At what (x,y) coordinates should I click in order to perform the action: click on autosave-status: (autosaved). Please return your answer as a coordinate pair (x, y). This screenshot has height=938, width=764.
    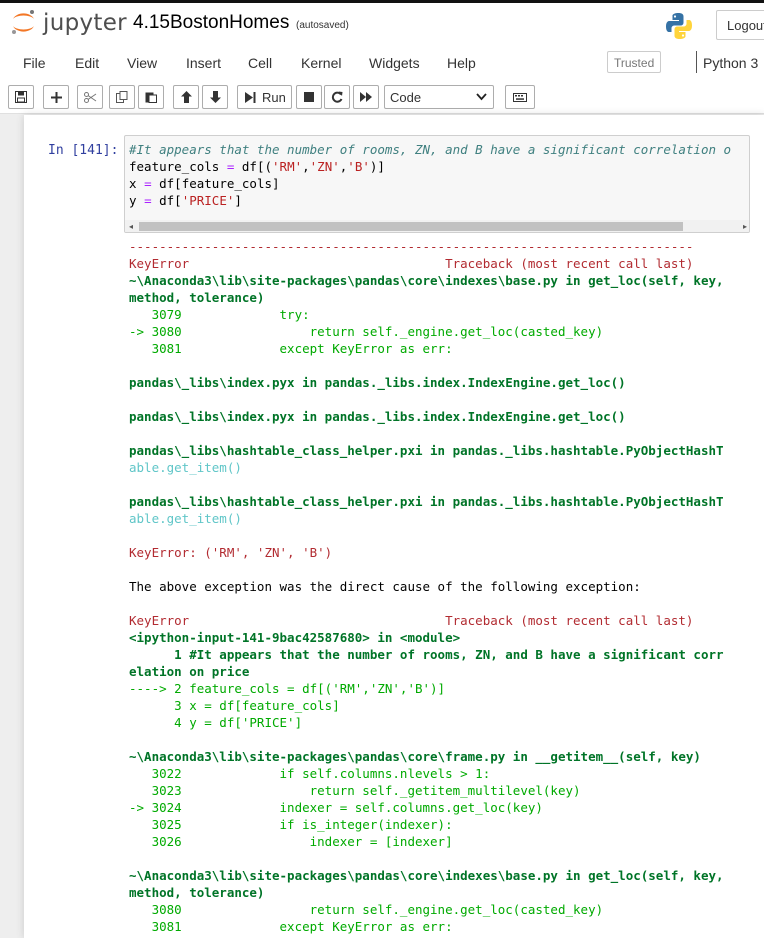
    Looking at the image, I should click on (322, 25).